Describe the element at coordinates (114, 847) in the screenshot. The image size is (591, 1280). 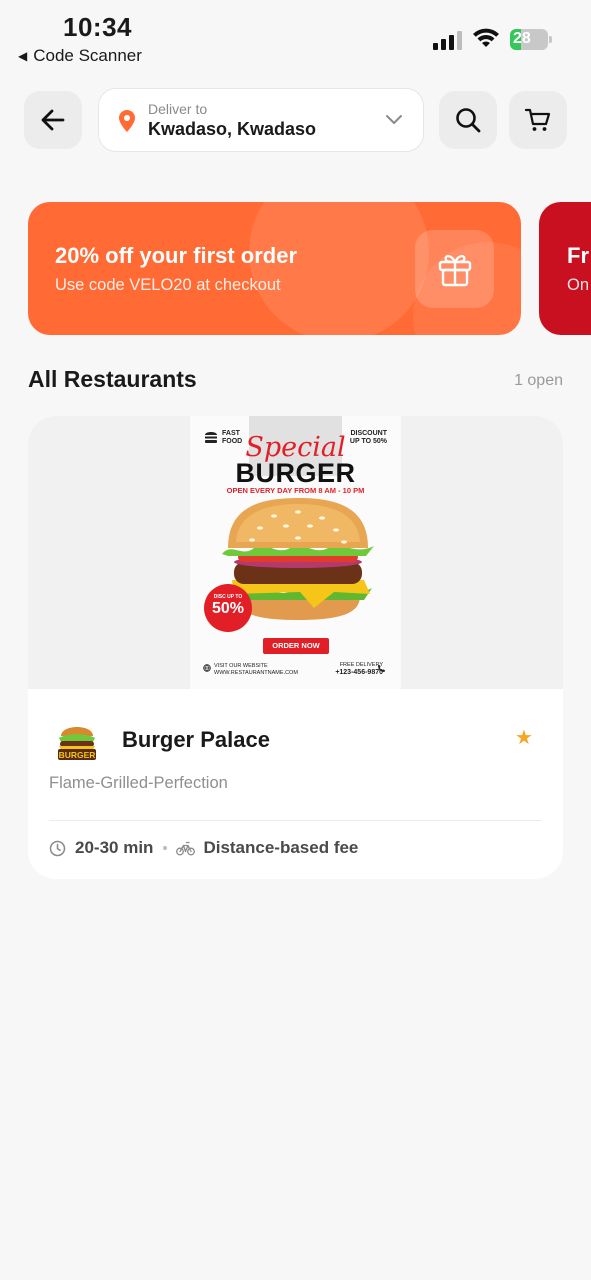
I see `delivery-time: 20-30 min` at that location.